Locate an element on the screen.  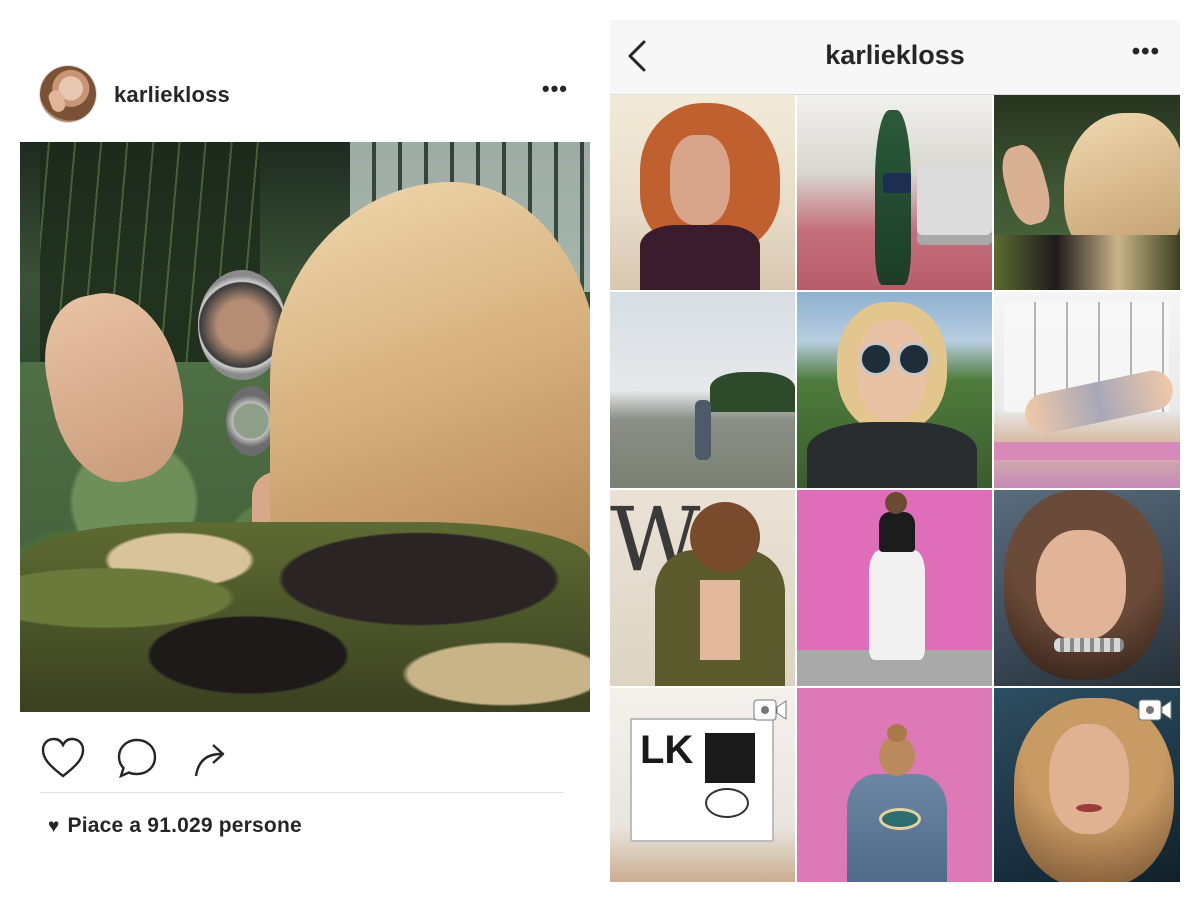
grid-video is located at coordinates (1087, 785).